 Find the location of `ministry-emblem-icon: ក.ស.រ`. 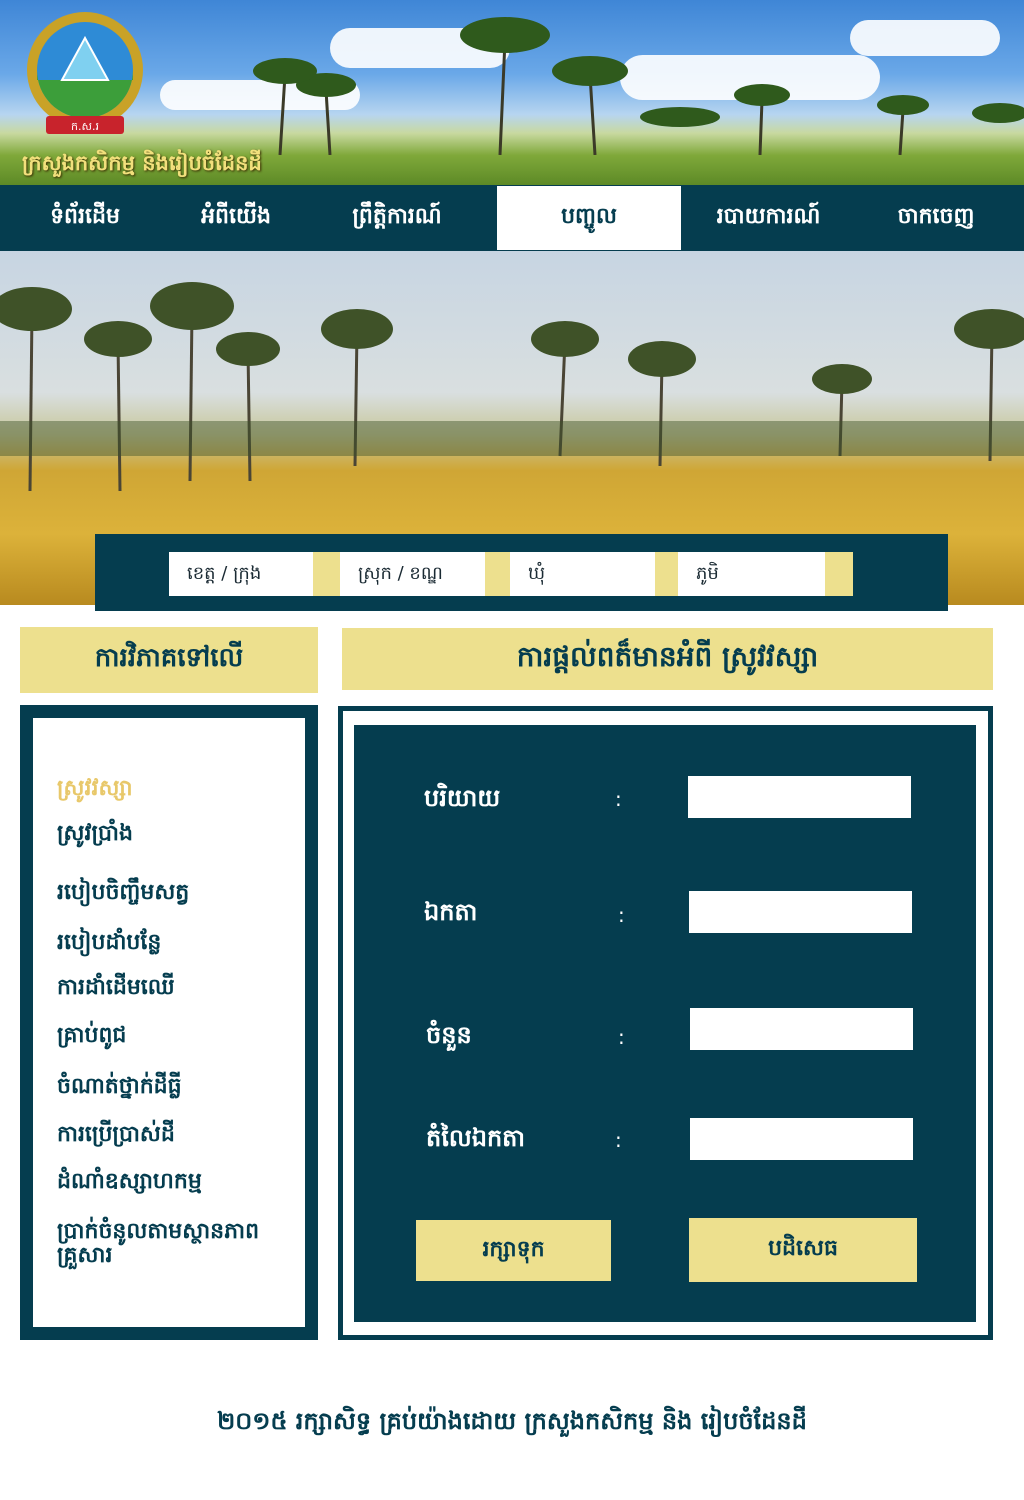

ministry-emblem-icon: ក.ស.រ is located at coordinates (85, 73).